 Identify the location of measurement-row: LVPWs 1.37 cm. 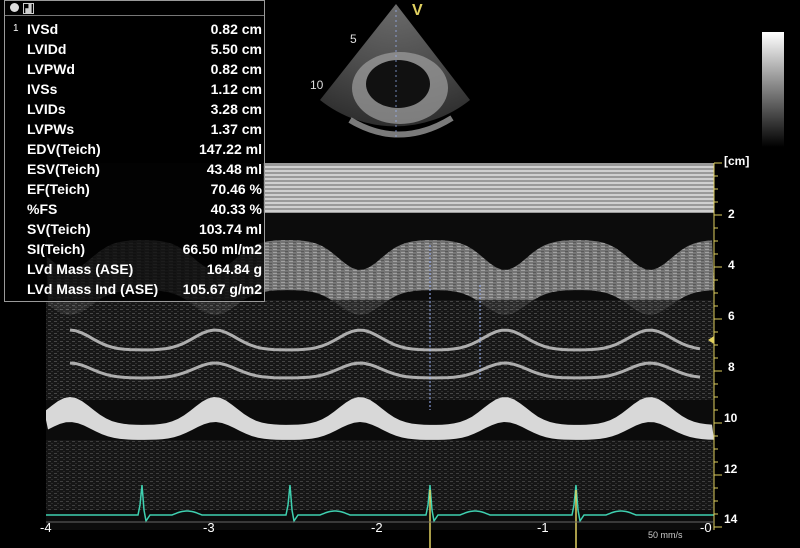
(134, 129).